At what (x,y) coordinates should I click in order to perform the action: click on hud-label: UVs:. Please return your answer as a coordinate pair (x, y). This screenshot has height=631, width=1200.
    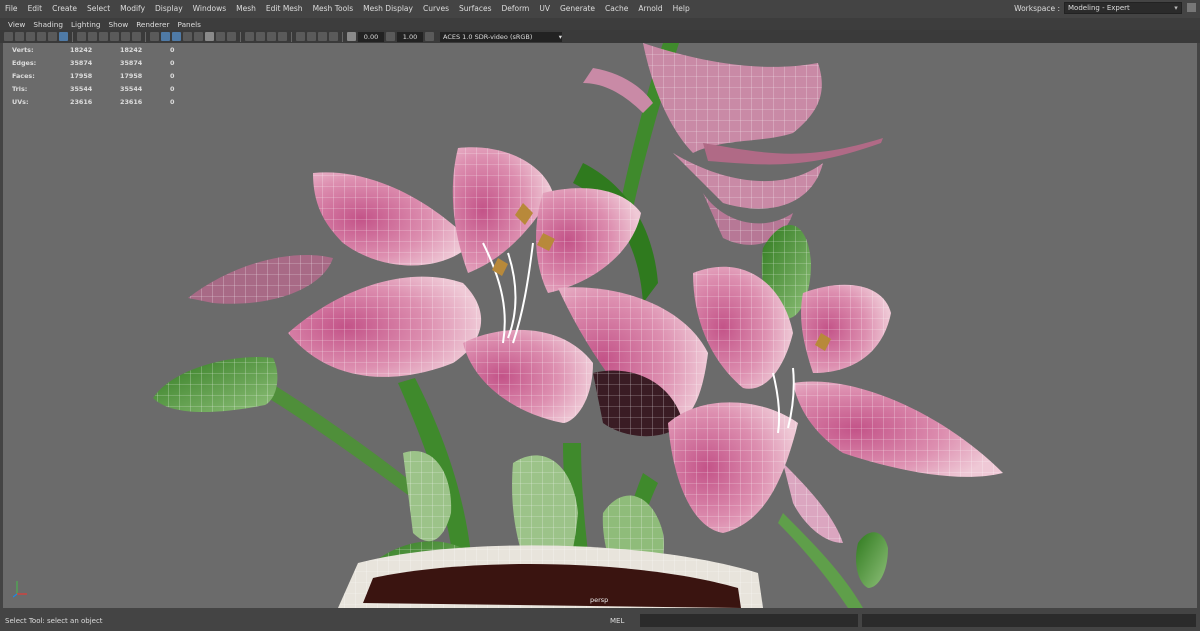
    Looking at the image, I should click on (20, 101).